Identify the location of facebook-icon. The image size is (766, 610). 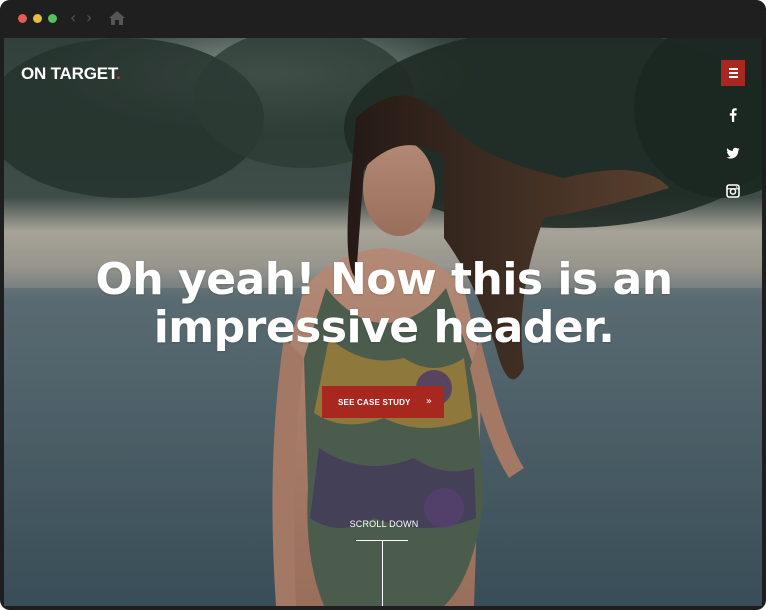
(733, 115).